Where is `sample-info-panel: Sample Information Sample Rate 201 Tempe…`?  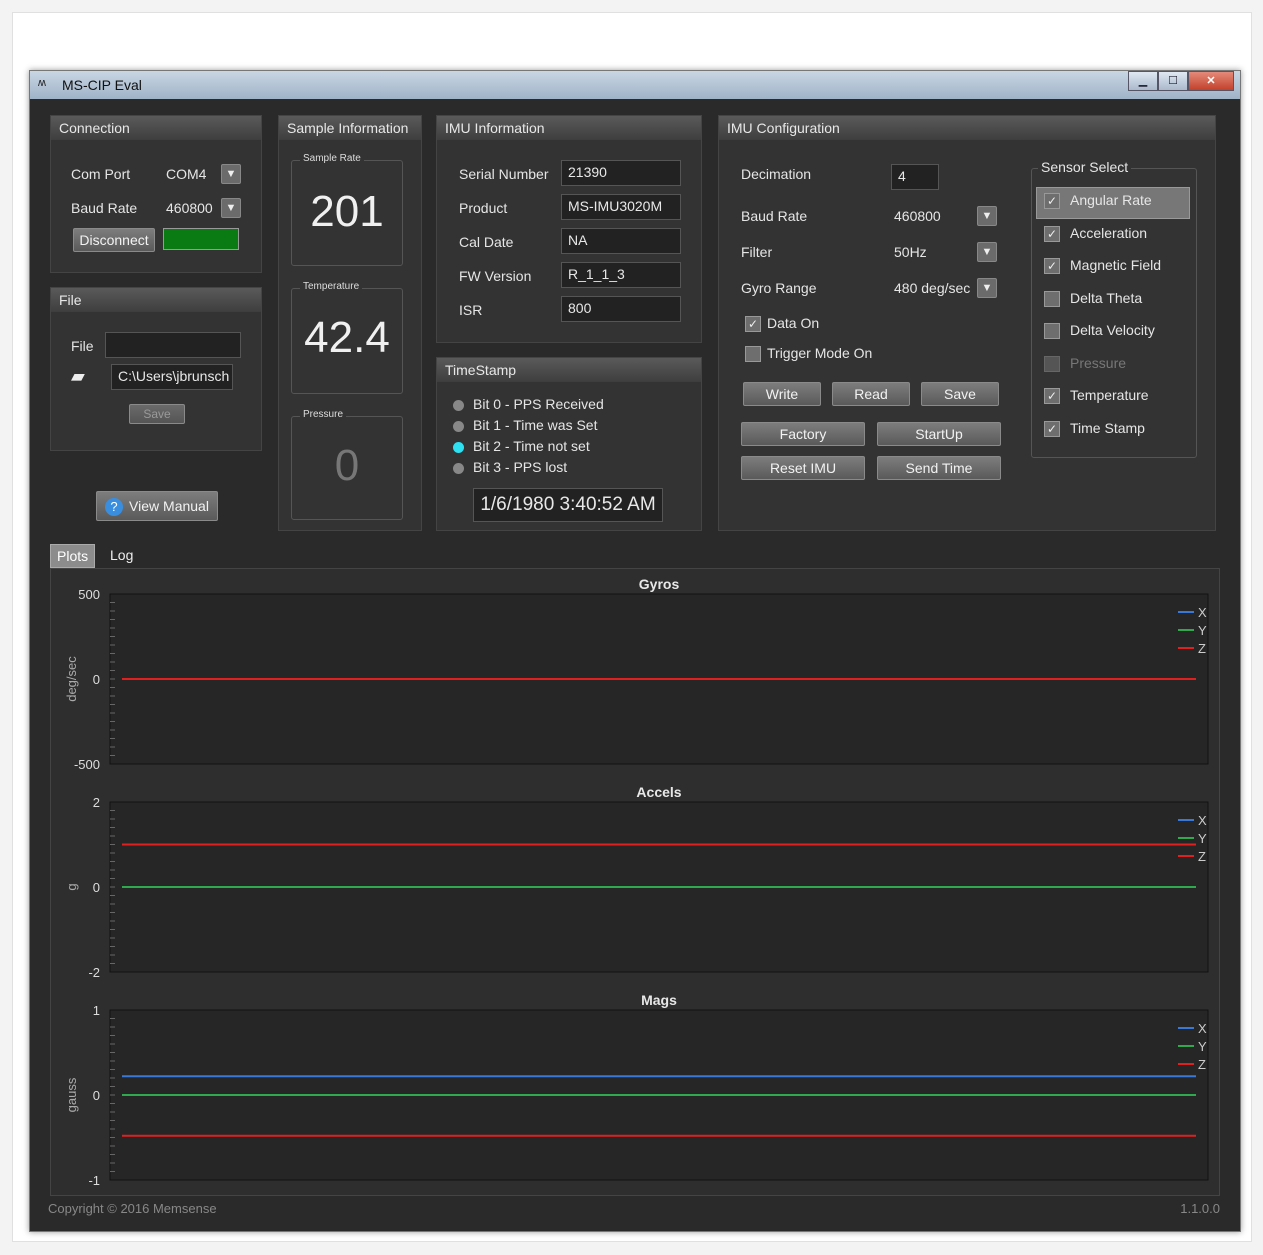 sample-info-panel: Sample Information Sample Rate 201 Tempe… is located at coordinates (350, 323).